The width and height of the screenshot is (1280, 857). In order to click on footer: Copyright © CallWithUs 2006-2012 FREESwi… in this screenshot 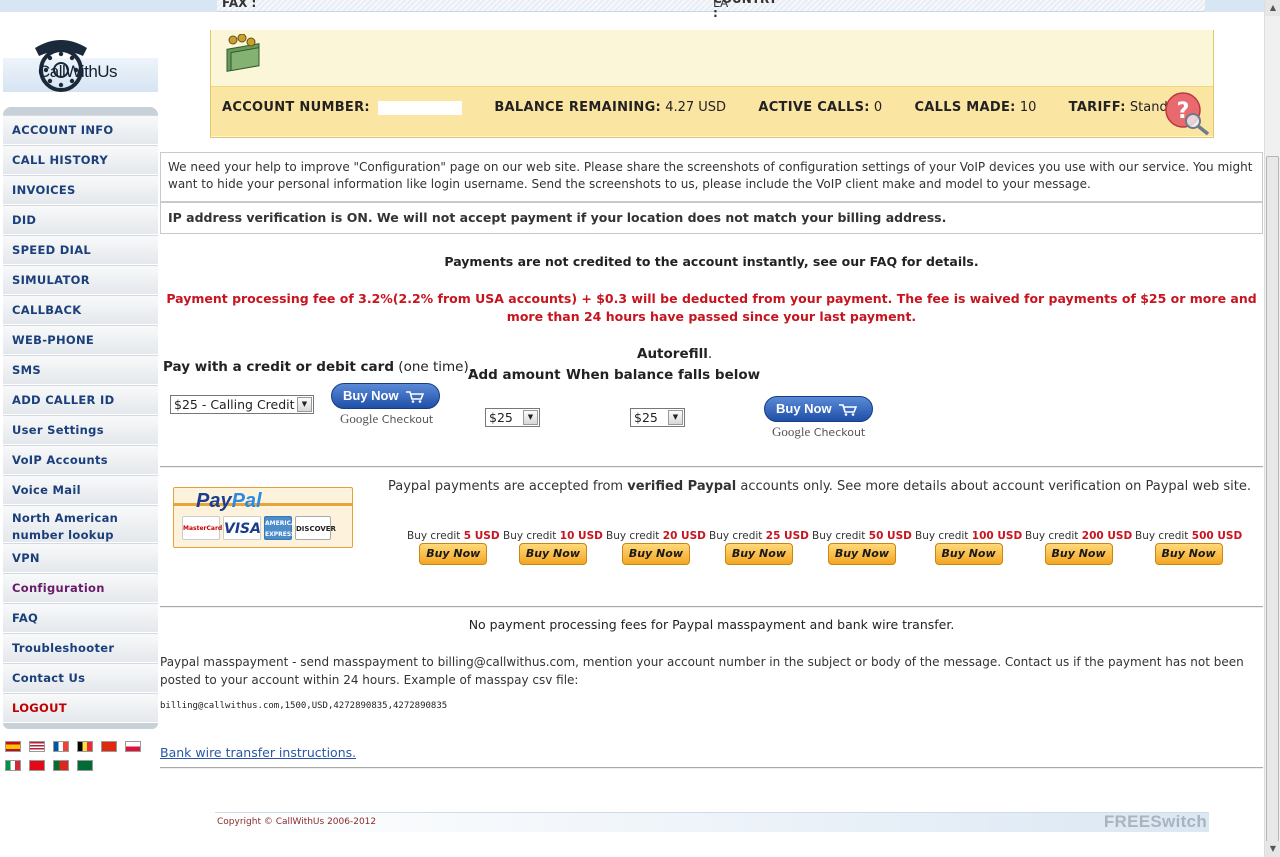, I will do `click(712, 822)`.